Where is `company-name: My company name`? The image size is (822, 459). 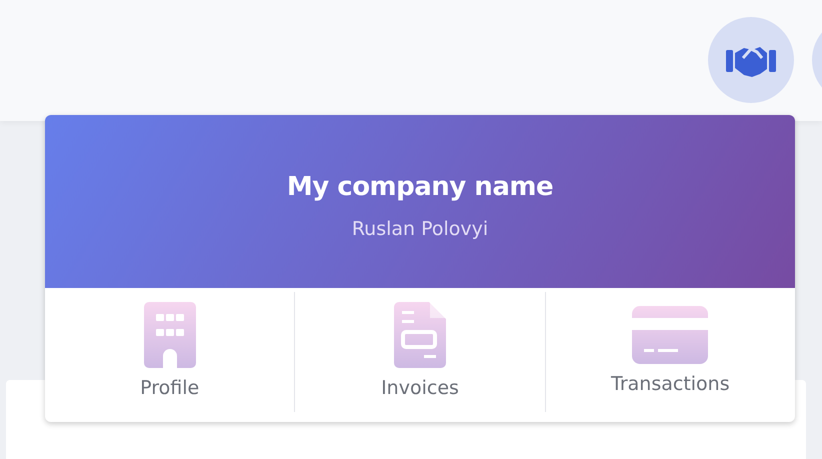 company-name: My company name is located at coordinates (420, 187).